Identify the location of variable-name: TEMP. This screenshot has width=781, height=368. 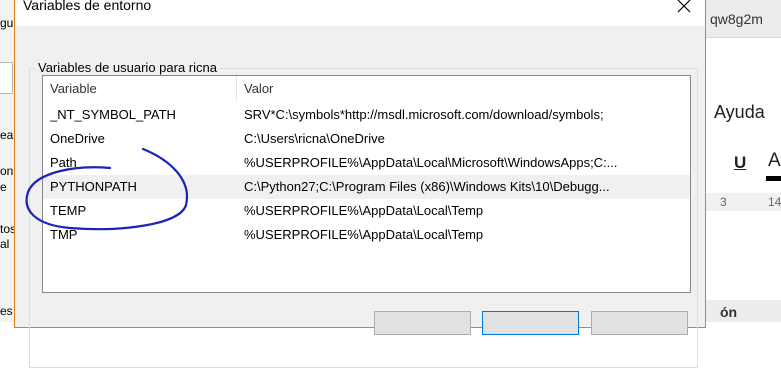
(68, 210).